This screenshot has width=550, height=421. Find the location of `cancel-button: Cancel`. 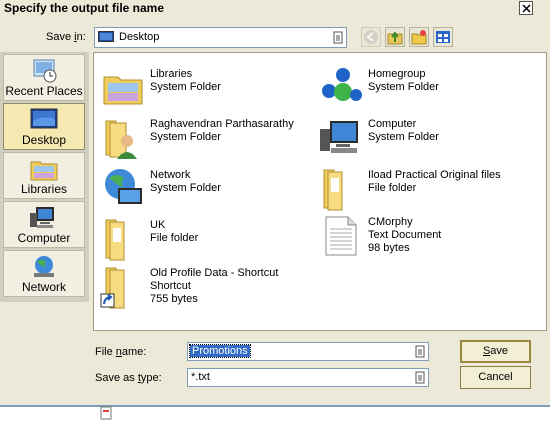

cancel-button: Cancel is located at coordinates (495, 377).